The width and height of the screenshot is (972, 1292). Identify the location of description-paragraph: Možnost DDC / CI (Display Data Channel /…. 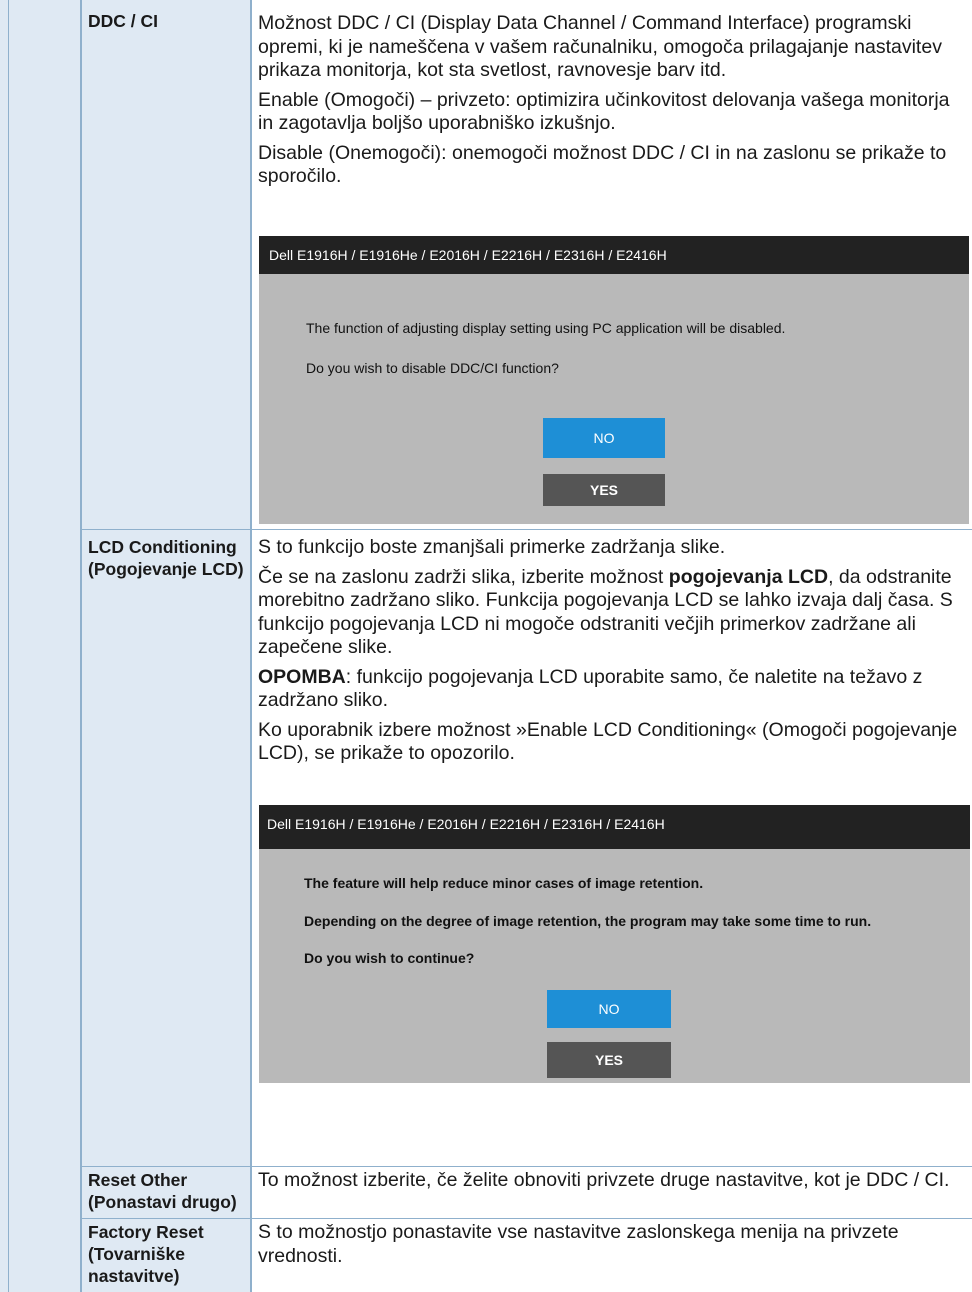
(600, 46).